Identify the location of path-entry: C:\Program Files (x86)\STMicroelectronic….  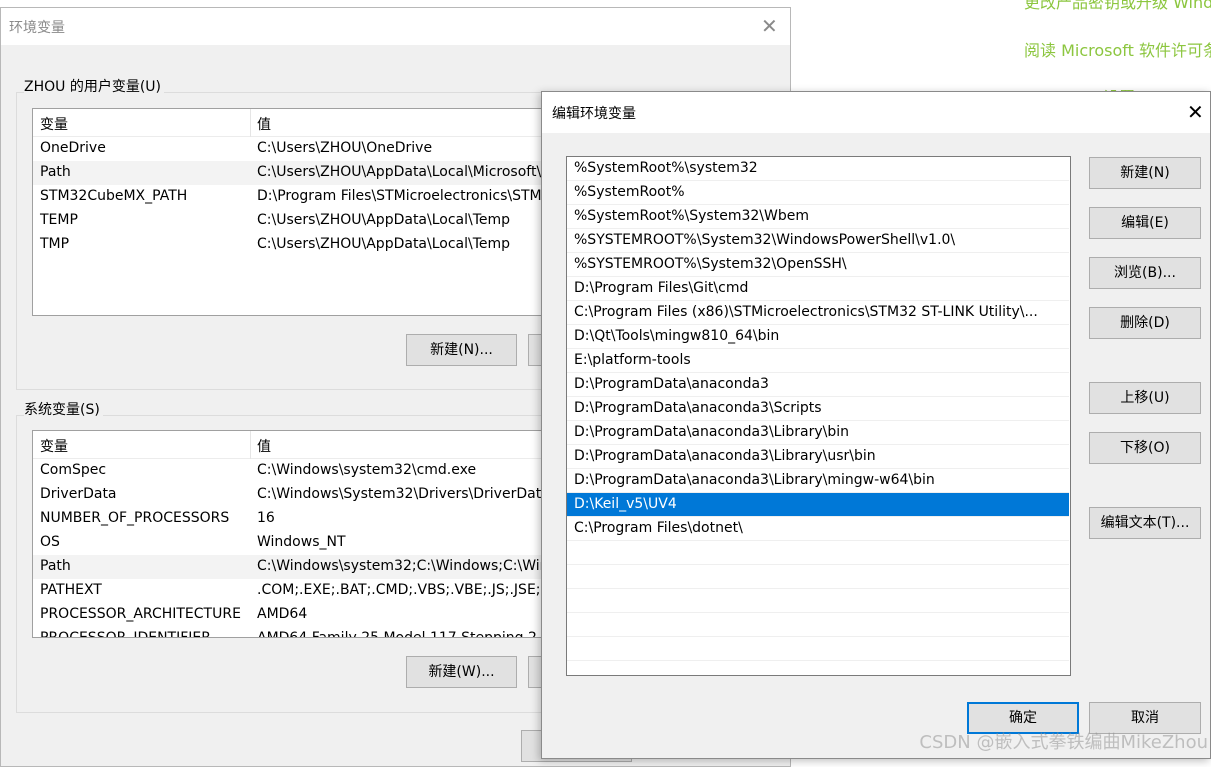
(818, 313).